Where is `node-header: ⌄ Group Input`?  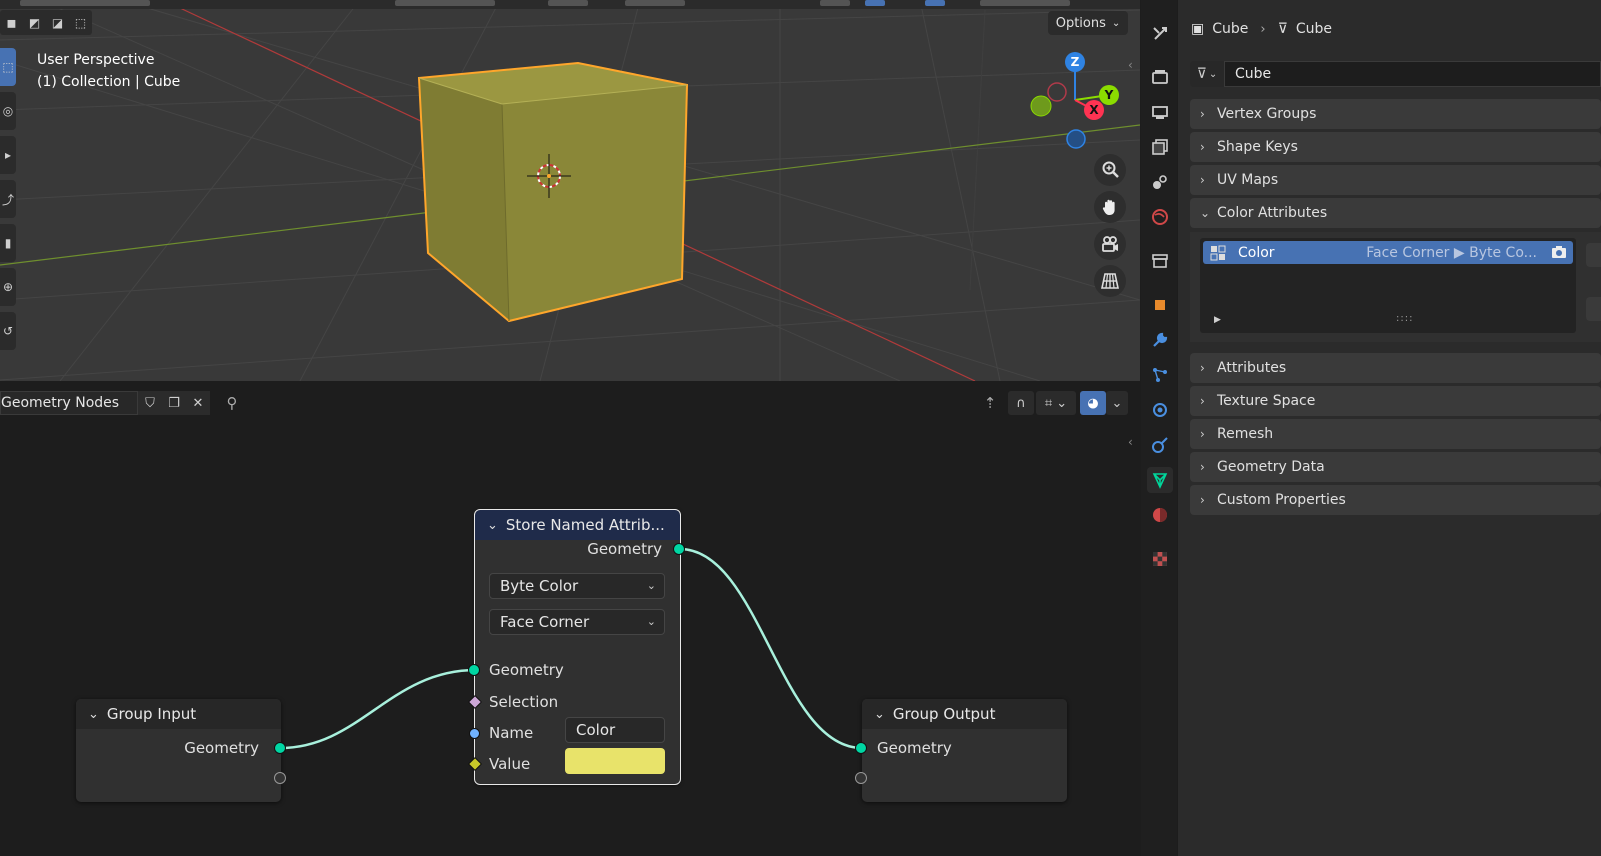
node-header: ⌄ Group Input is located at coordinates (178, 714).